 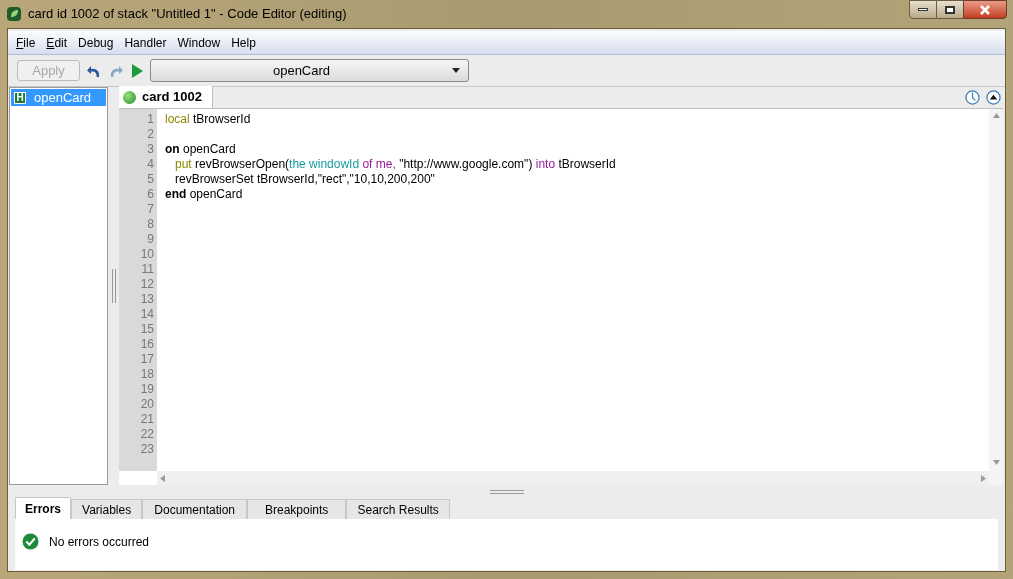 I want to click on scroll-down-icon, so click(x=996, y=462).